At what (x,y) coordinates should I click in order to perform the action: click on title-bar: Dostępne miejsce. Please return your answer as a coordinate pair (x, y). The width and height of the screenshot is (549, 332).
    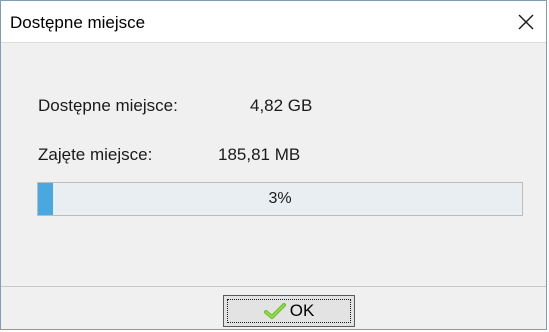
    Looking at the image, I should click on (273, 22).